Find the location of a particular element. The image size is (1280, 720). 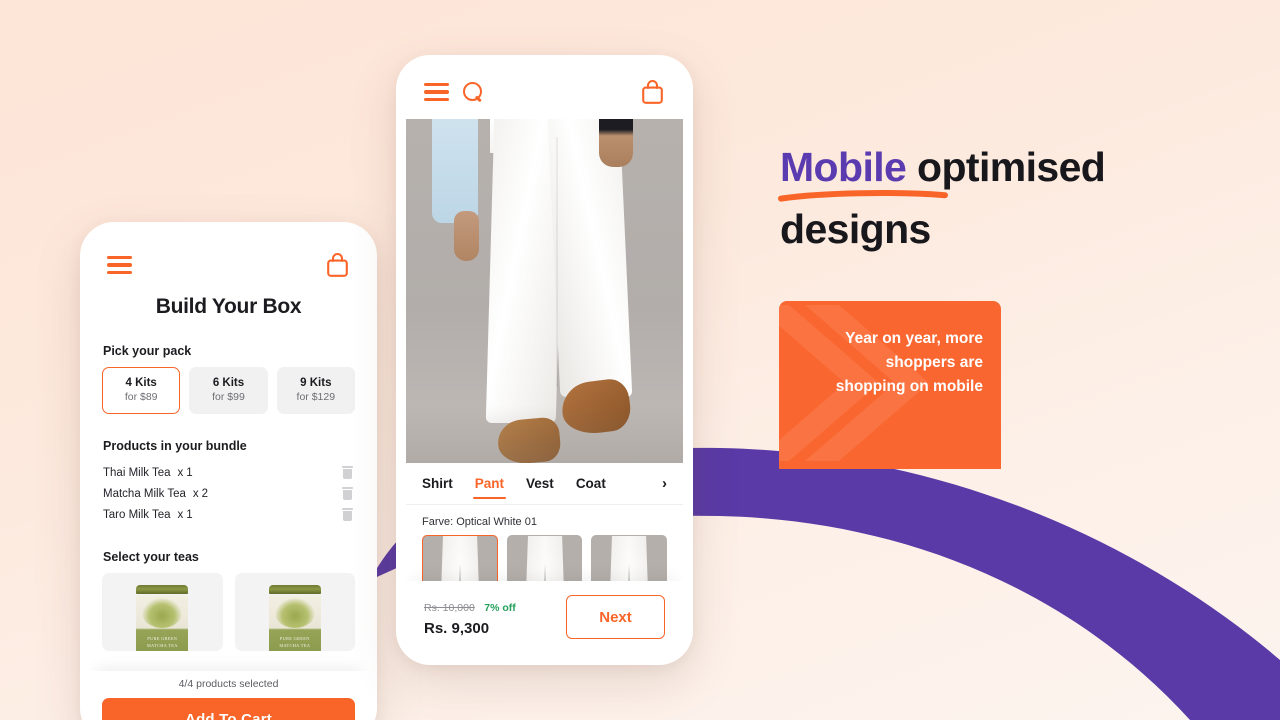

left-phone-topbar is located at coordinates (228, 255).